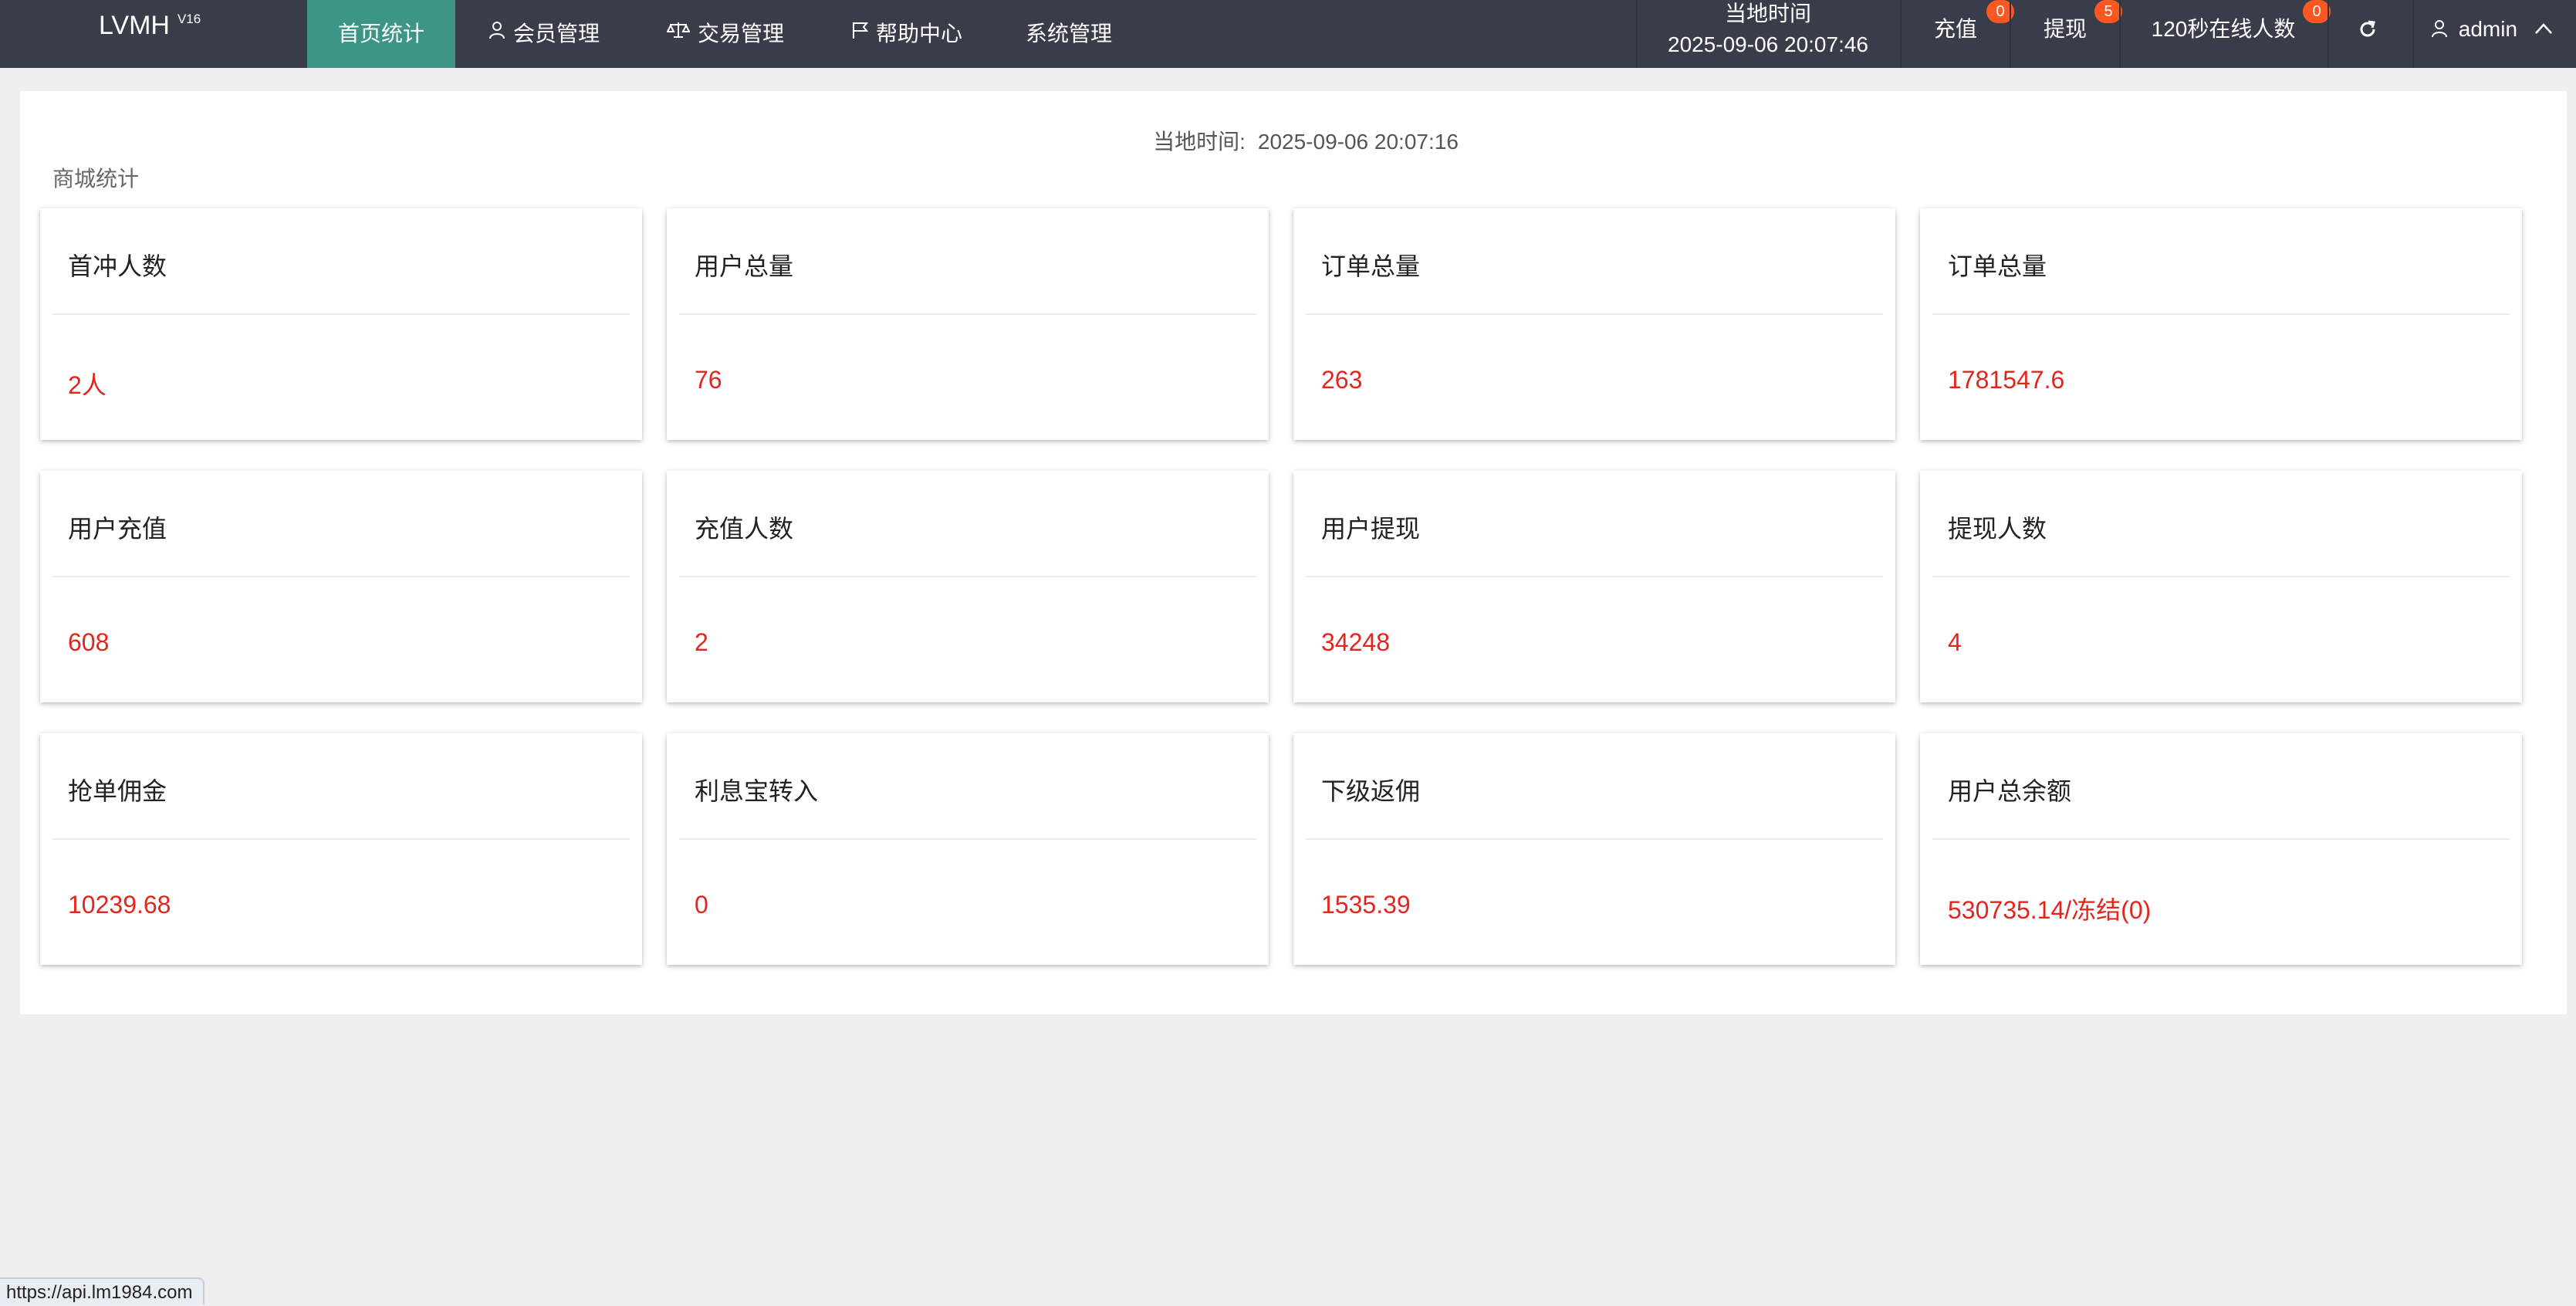 The width and height of the screenshot is (2576, 1306). Describe the element at coordinates (1371, 529) in the screenshot. I see `stat-card-title: 用户提现` at that location.